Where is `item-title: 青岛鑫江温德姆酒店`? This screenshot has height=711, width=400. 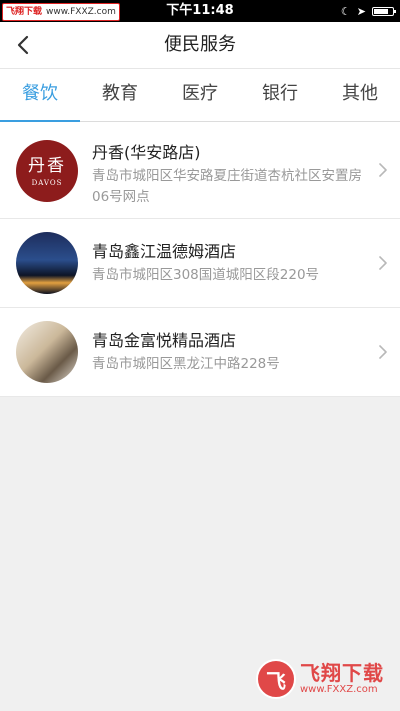 item-title: 青岛鑫江温德姆酒店 is located at coordinates (164, 251).